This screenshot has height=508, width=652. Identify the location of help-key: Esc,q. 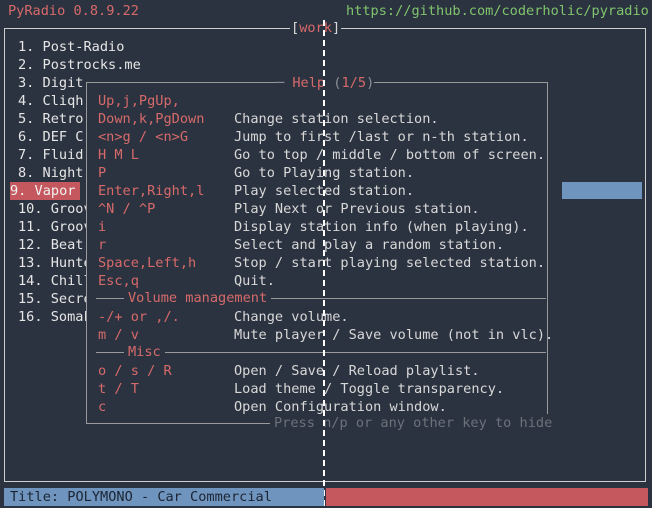
(118, 281).